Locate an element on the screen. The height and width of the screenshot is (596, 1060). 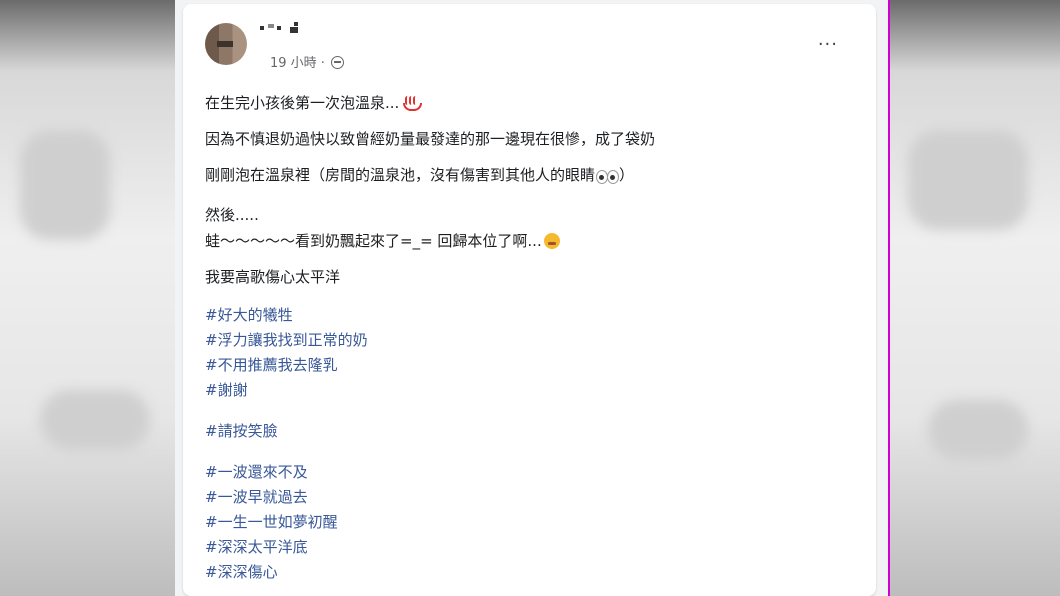
weary-face-emoji-icon is located at coordinates (551, 241).